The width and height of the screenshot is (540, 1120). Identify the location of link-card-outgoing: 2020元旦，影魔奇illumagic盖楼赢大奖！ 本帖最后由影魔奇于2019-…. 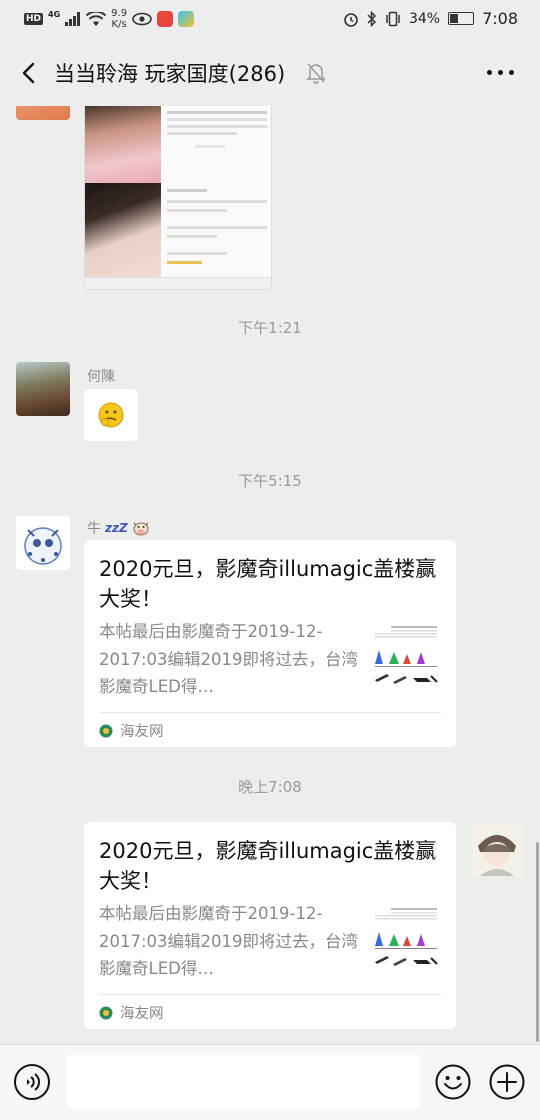
(270, 925).